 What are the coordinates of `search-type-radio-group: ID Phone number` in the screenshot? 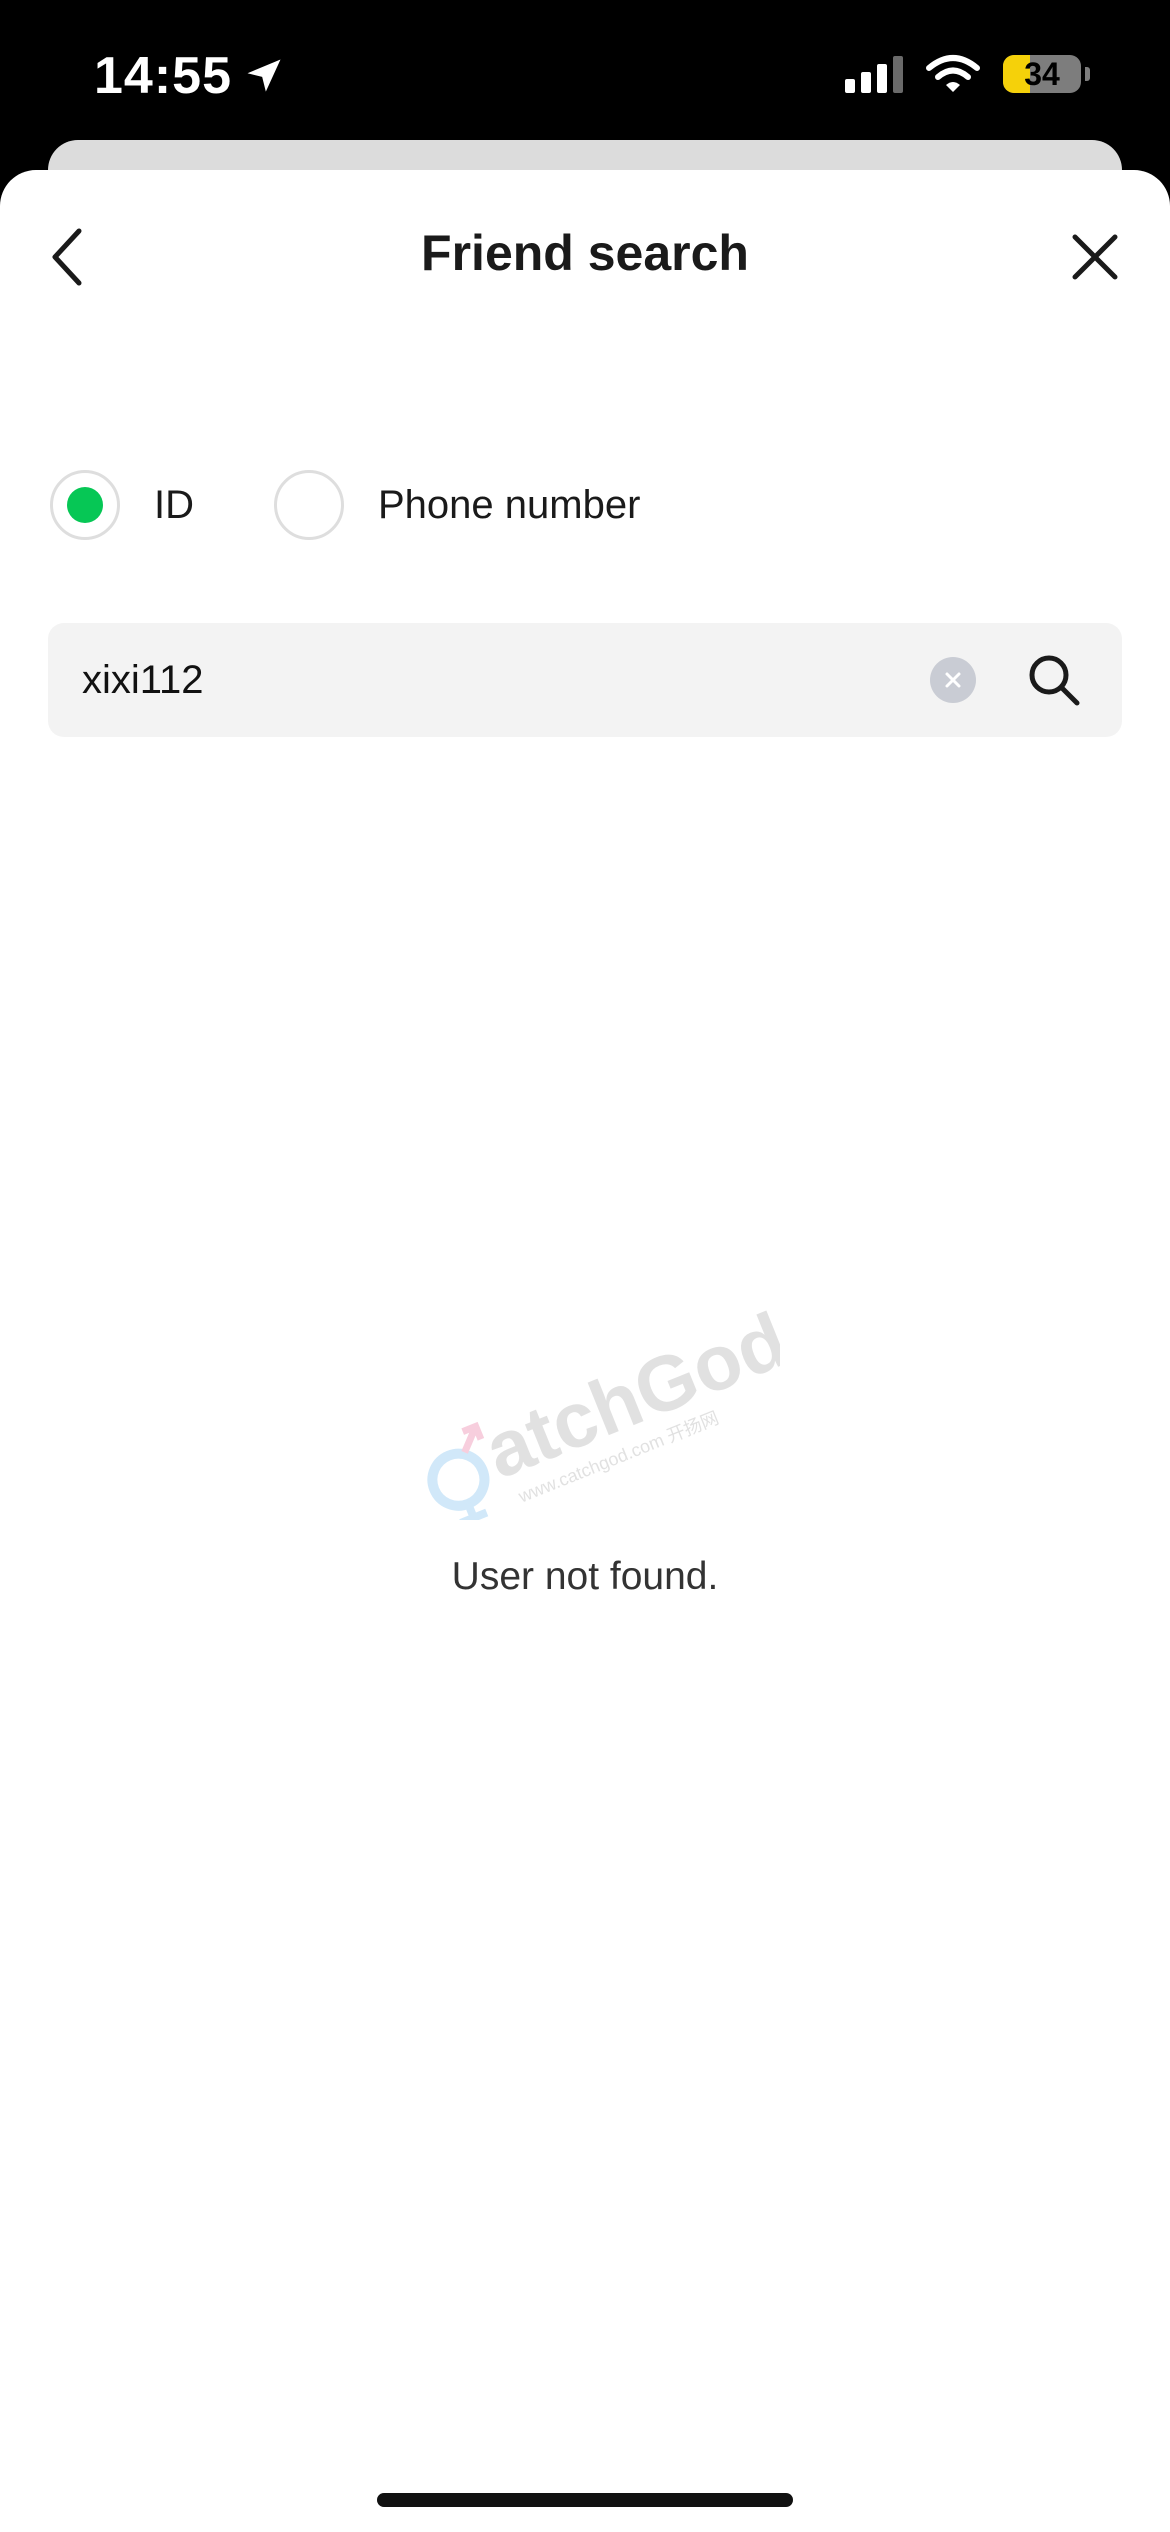 It's located at (345, 505).